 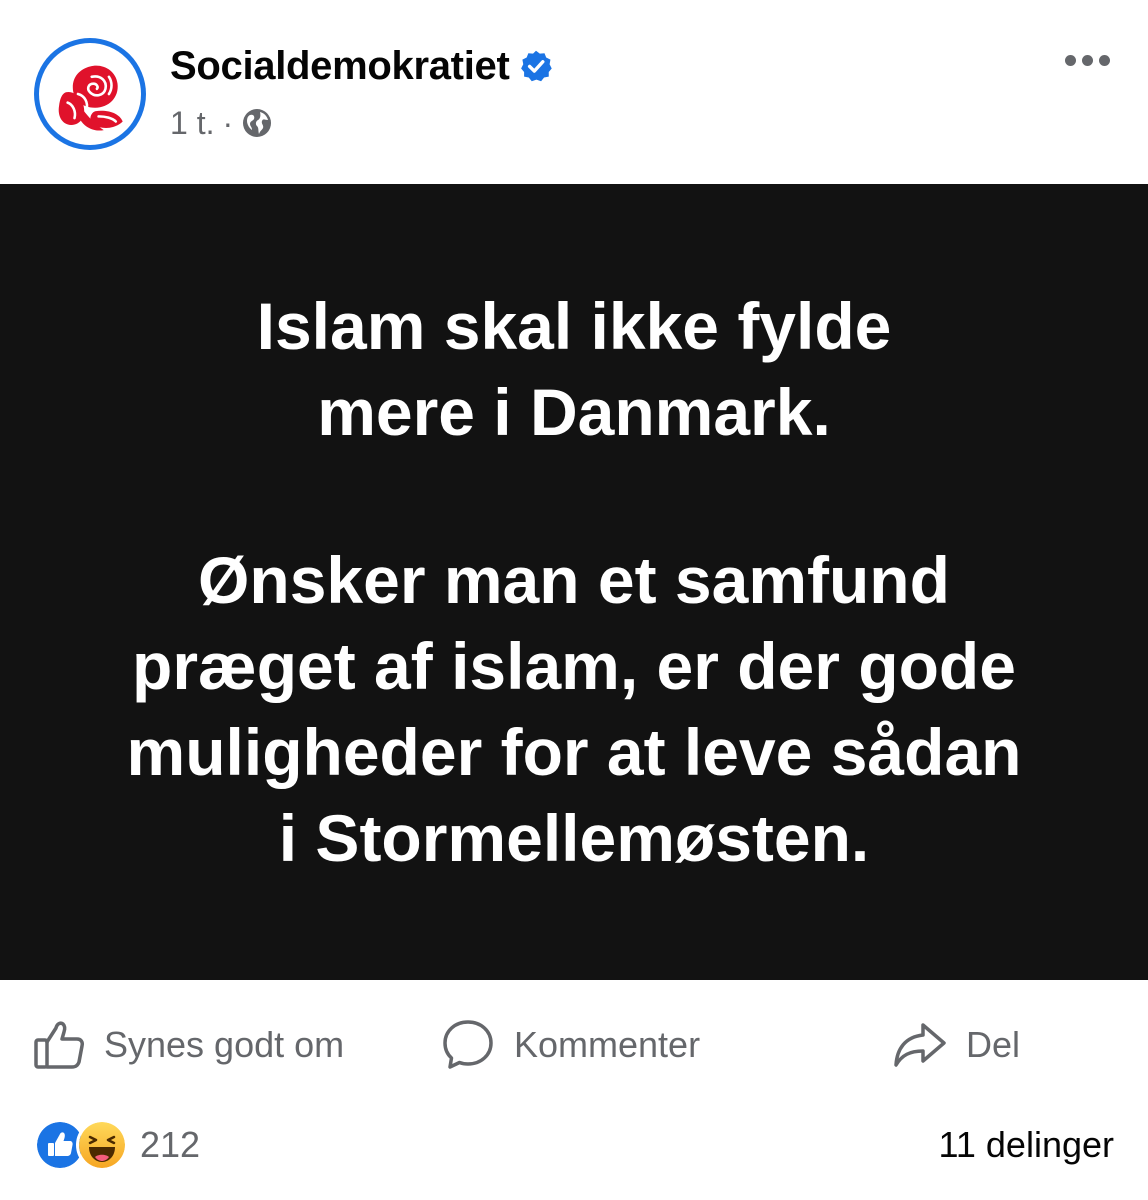 I want to click on comment-bubble-icon, so click(x=468, y=1044).